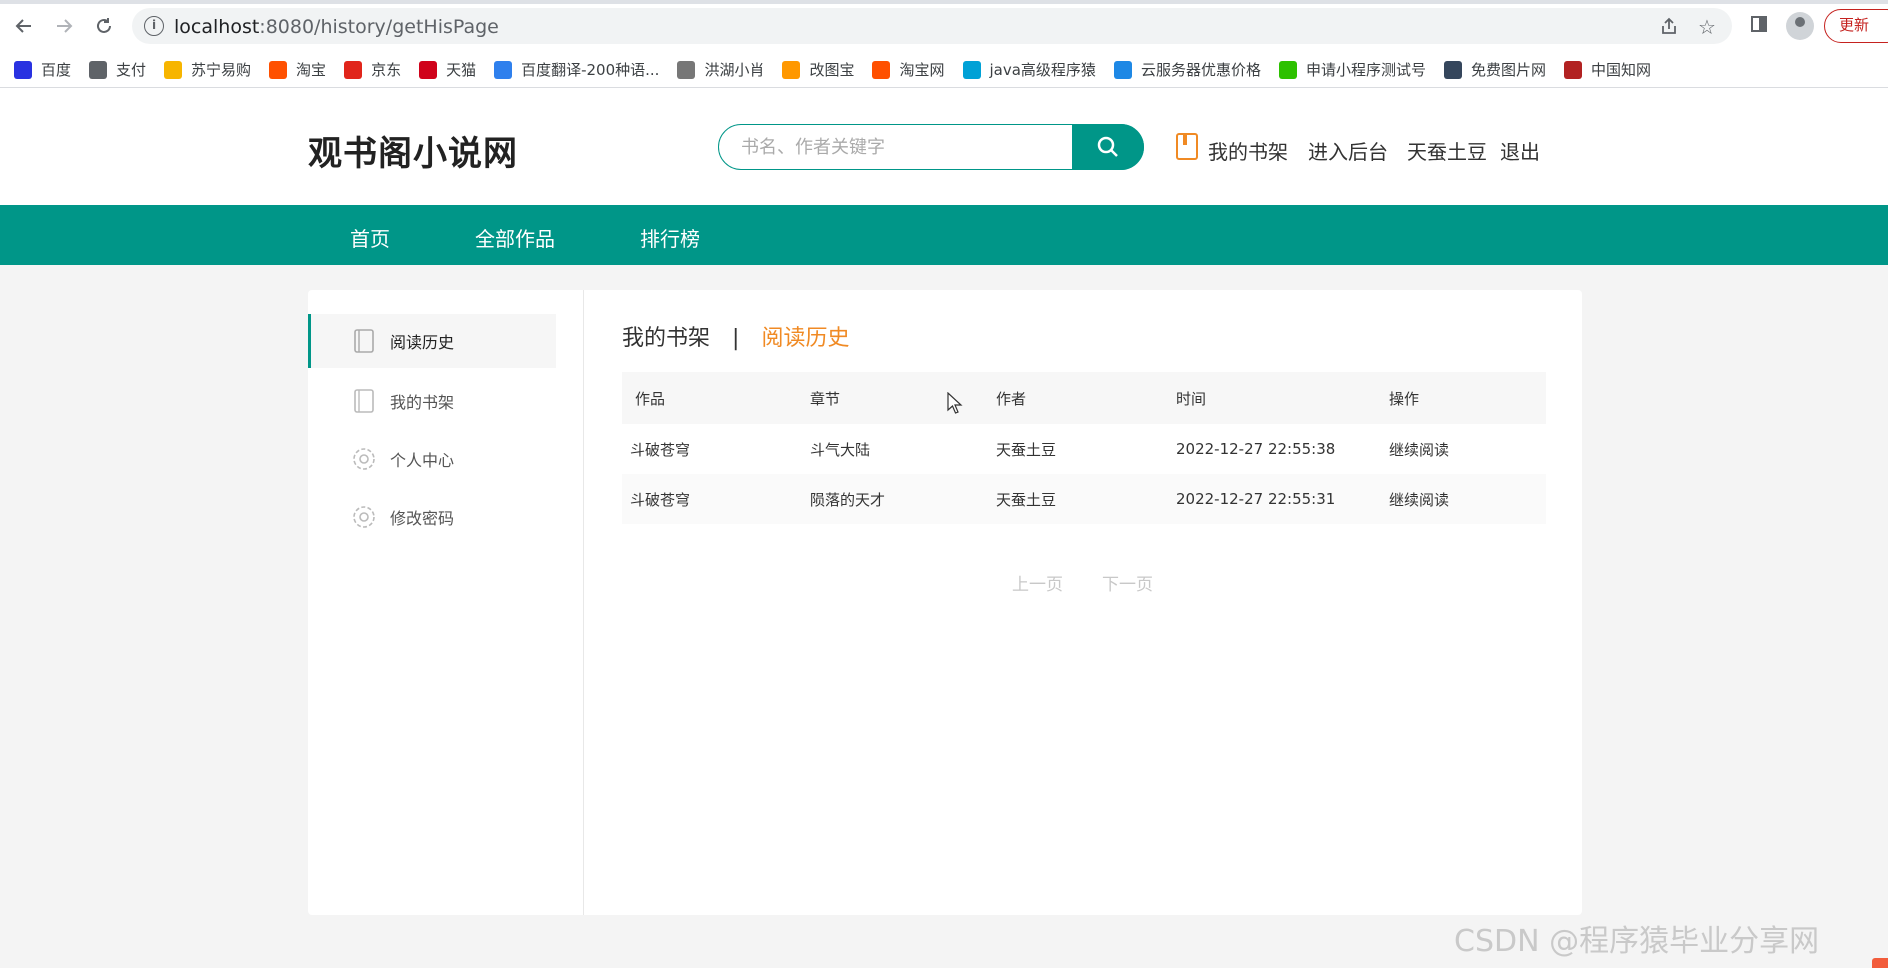 The image size is (1888, 968). What do you see at coordinates (1084, 398) in the screenshot?
I see `table-header: 作品 章节 作者 时间 操作` at bounding box center [1084, 398].